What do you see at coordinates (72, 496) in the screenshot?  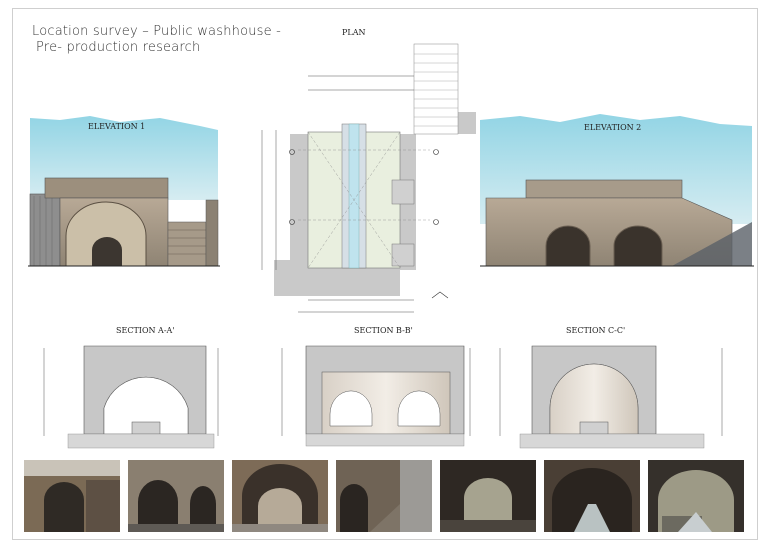 I see `photo-exterior-arch` at bounding box center [72, 496].